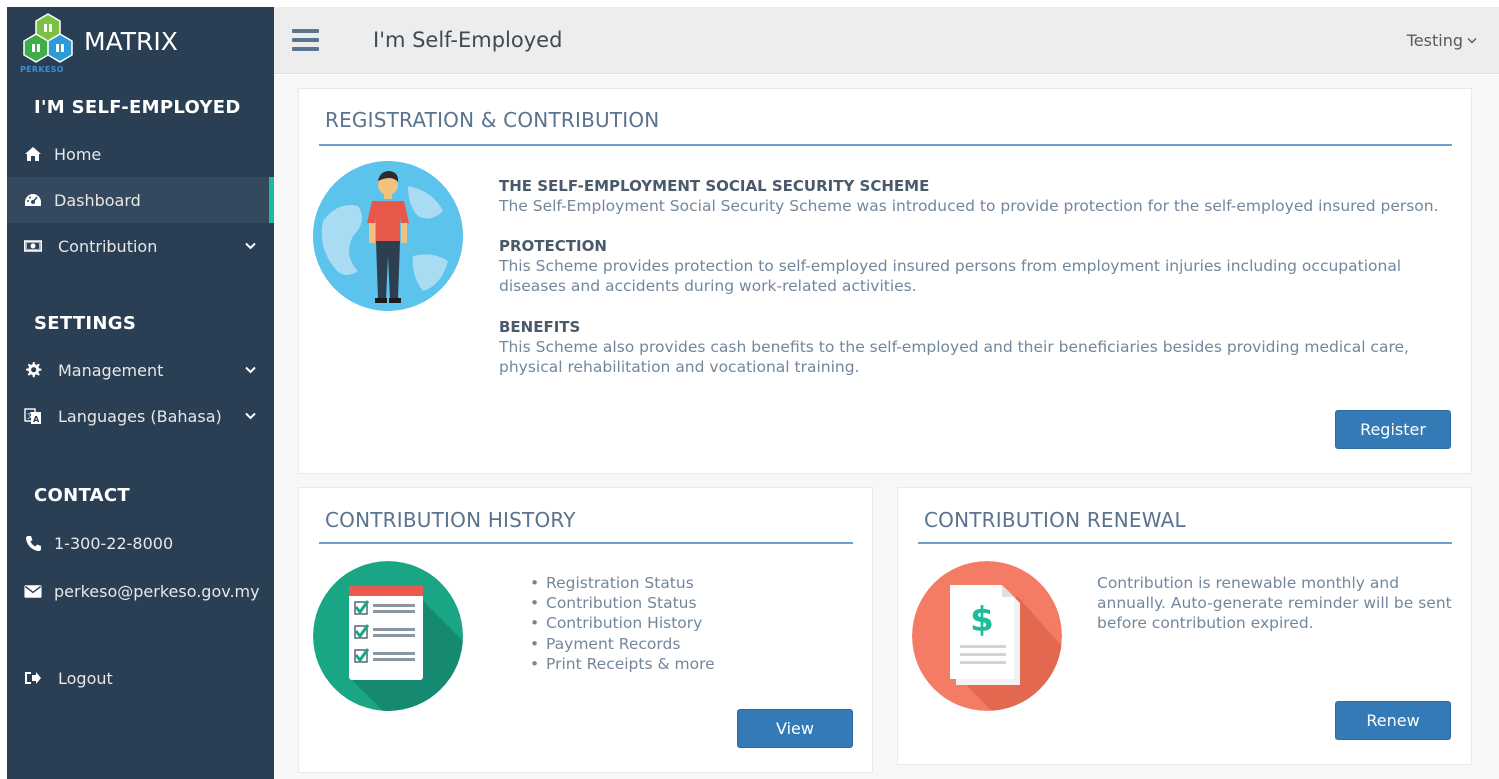 This screenshot has width=1499, height=779. What do you see at coordinates (114, 543) in the screenshot?
I see `contact-label: 1-300-22-8000` at bounding box center [114, 543].